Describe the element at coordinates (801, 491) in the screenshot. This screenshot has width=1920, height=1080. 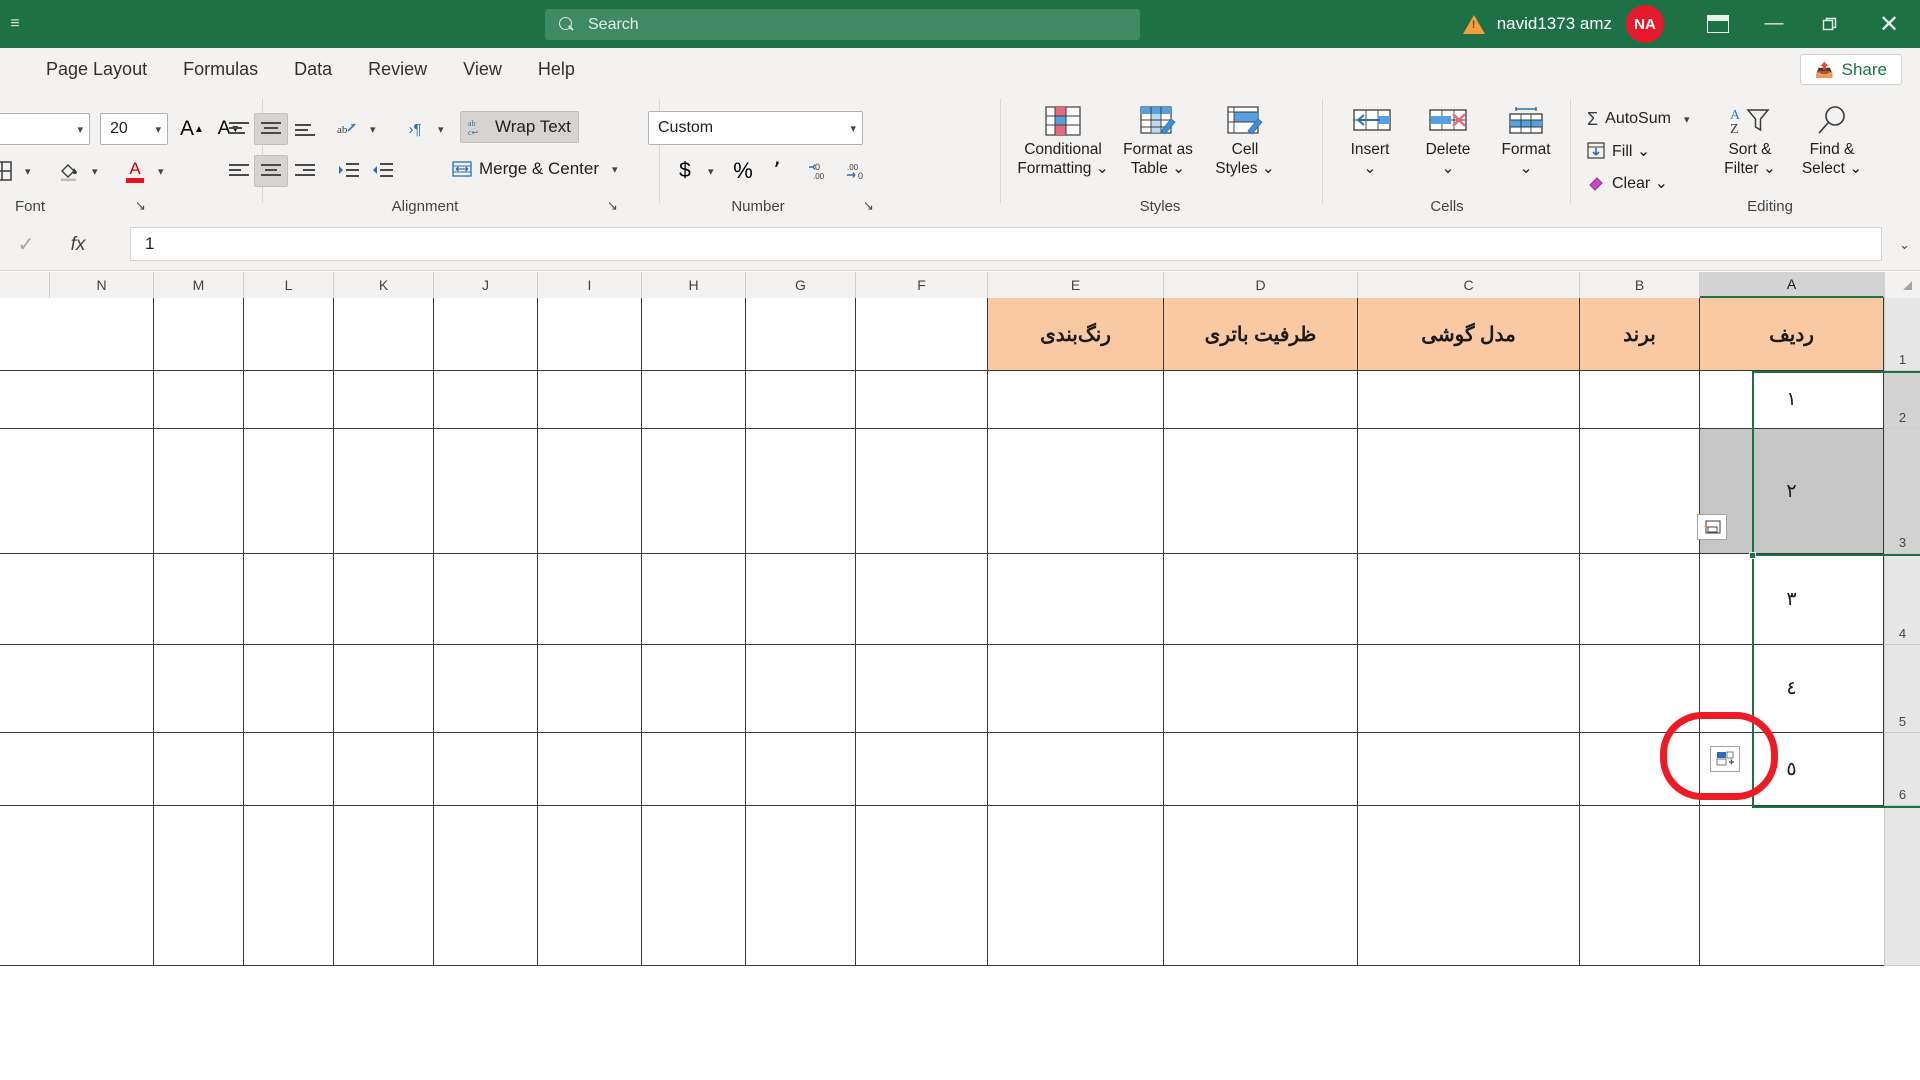
I see `cell-G3` at that location.